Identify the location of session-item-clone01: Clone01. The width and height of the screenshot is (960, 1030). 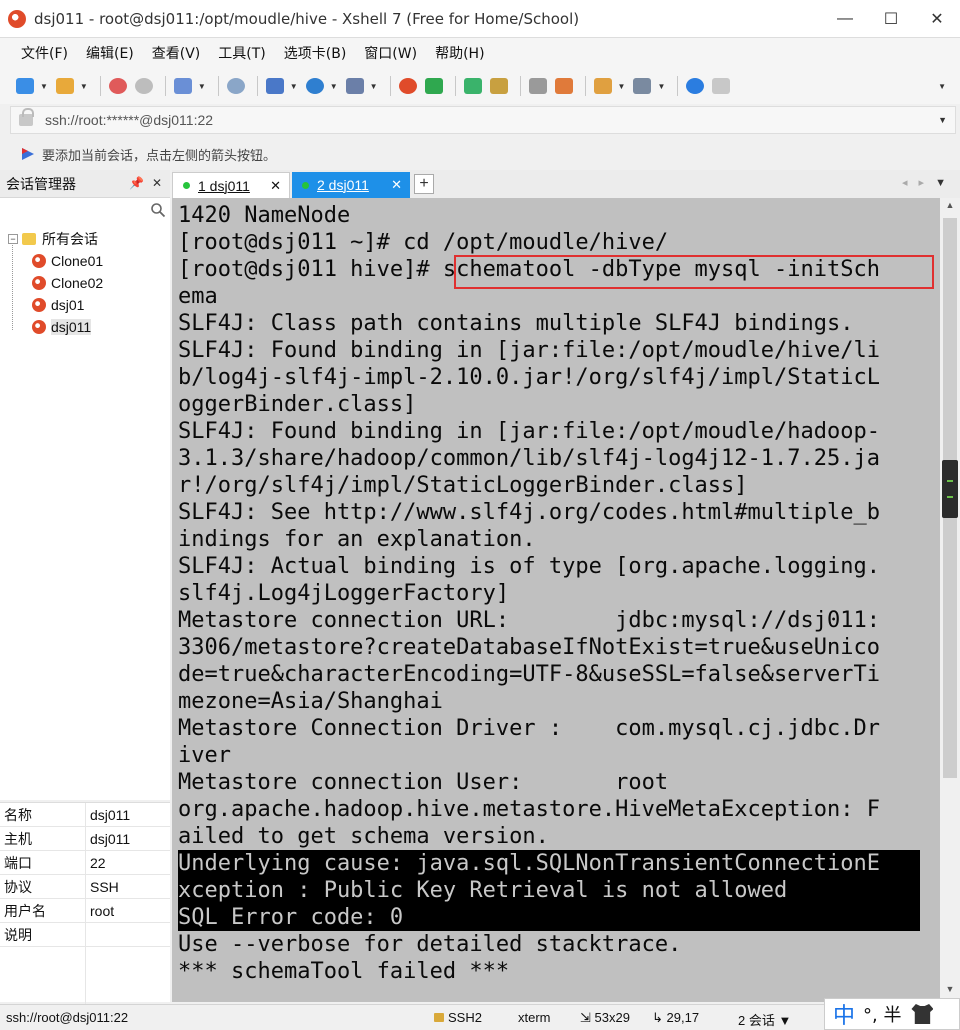
(67, 261).